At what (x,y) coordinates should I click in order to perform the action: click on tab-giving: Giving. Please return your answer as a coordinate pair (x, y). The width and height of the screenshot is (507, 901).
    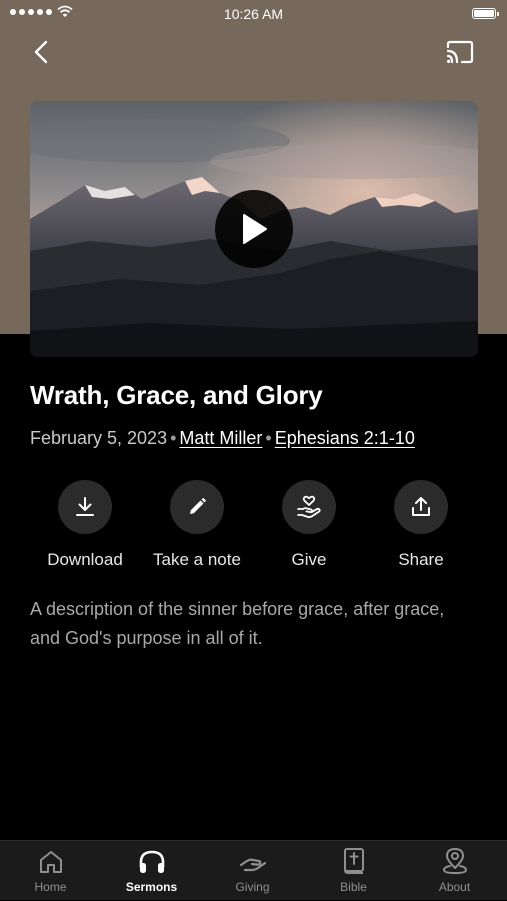
    Looking at the image, I should click on (252, 871).